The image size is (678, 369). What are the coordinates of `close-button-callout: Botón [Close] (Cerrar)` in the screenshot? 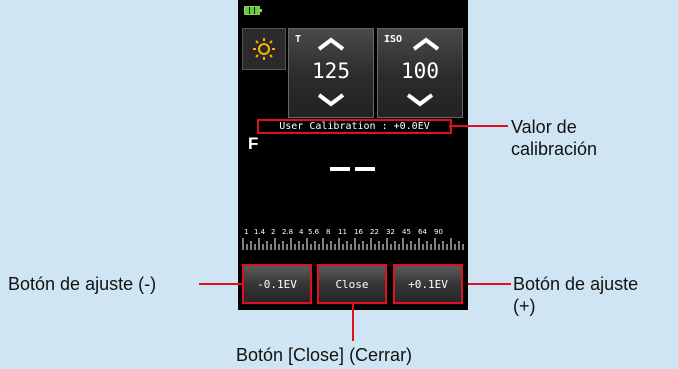 It's located at (324, 355).